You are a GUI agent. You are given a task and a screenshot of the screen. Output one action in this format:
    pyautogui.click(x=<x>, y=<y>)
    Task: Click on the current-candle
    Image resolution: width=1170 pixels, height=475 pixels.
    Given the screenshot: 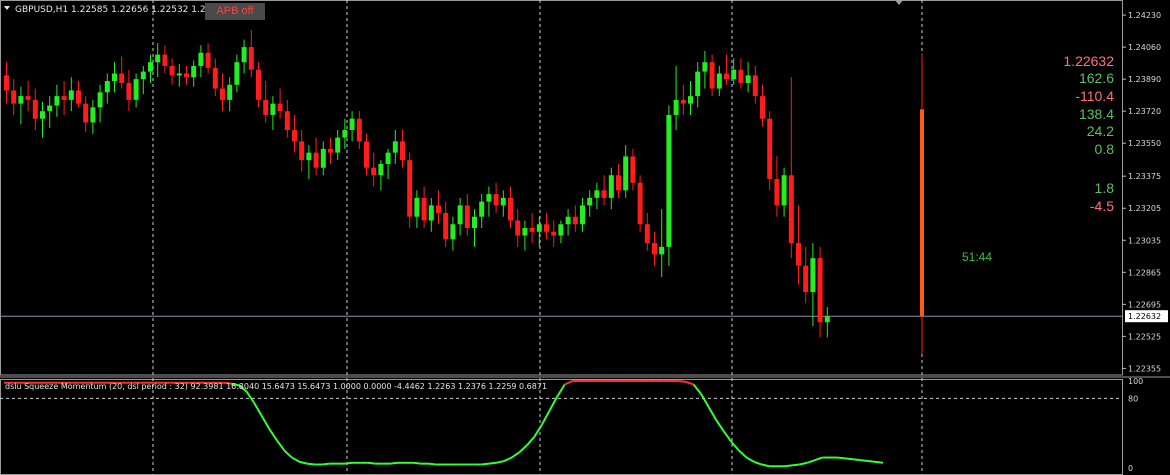 What is the action you would take?
    pyautogui.click(x=922, y=204)
    